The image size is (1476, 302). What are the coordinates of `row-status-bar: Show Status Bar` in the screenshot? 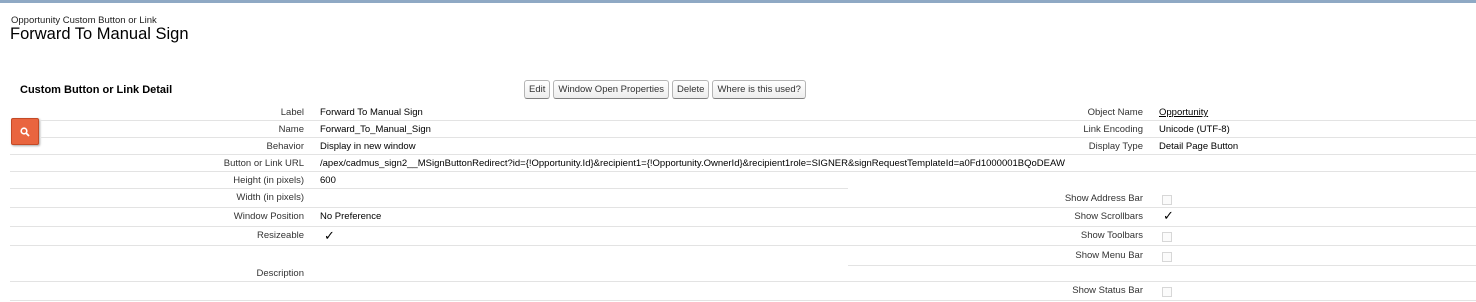 It's located at (743, 291).